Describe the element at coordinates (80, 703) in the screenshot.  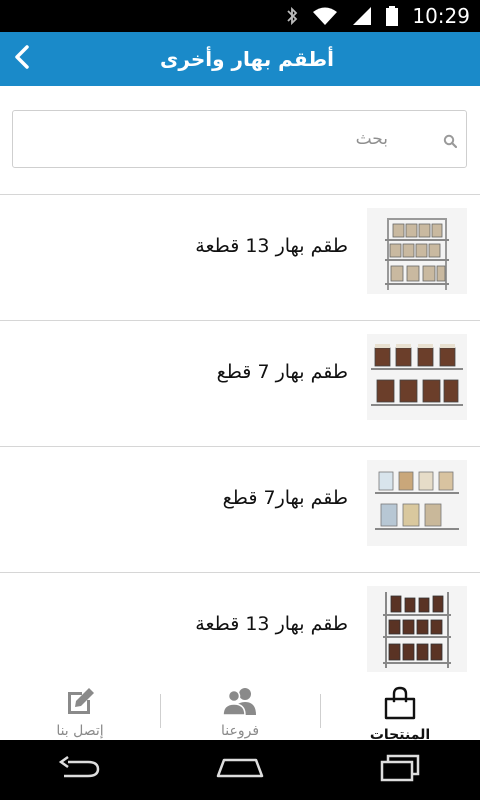
I see `edit-icon` at that location.